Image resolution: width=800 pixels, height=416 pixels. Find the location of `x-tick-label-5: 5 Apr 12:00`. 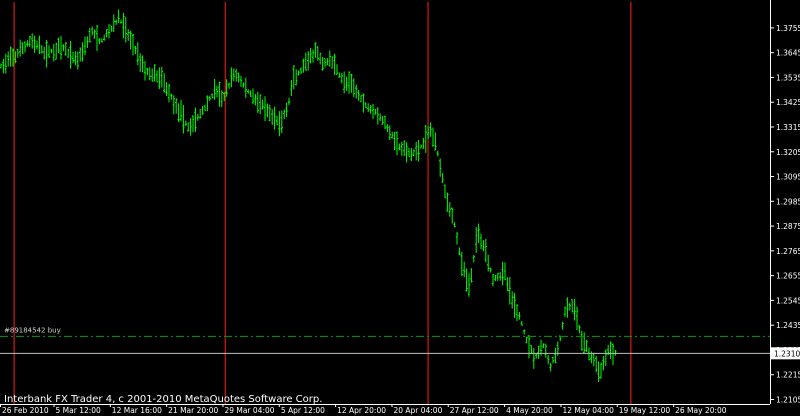

x-tick-label-5: 5 Apr 12:00 is located at coordinates (303, 410).